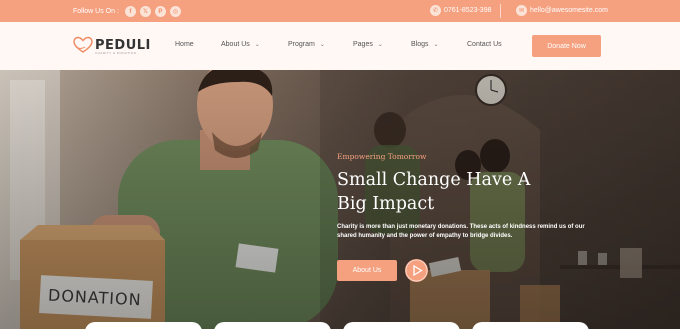  I want to click on nav-contact-us-label: Contact Us, so click(484, 44).